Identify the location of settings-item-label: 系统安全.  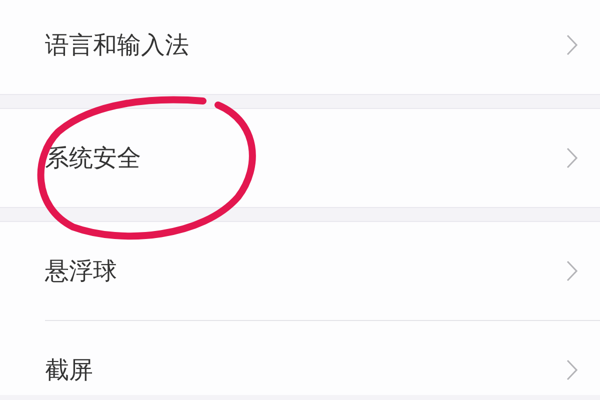
(93, 158).